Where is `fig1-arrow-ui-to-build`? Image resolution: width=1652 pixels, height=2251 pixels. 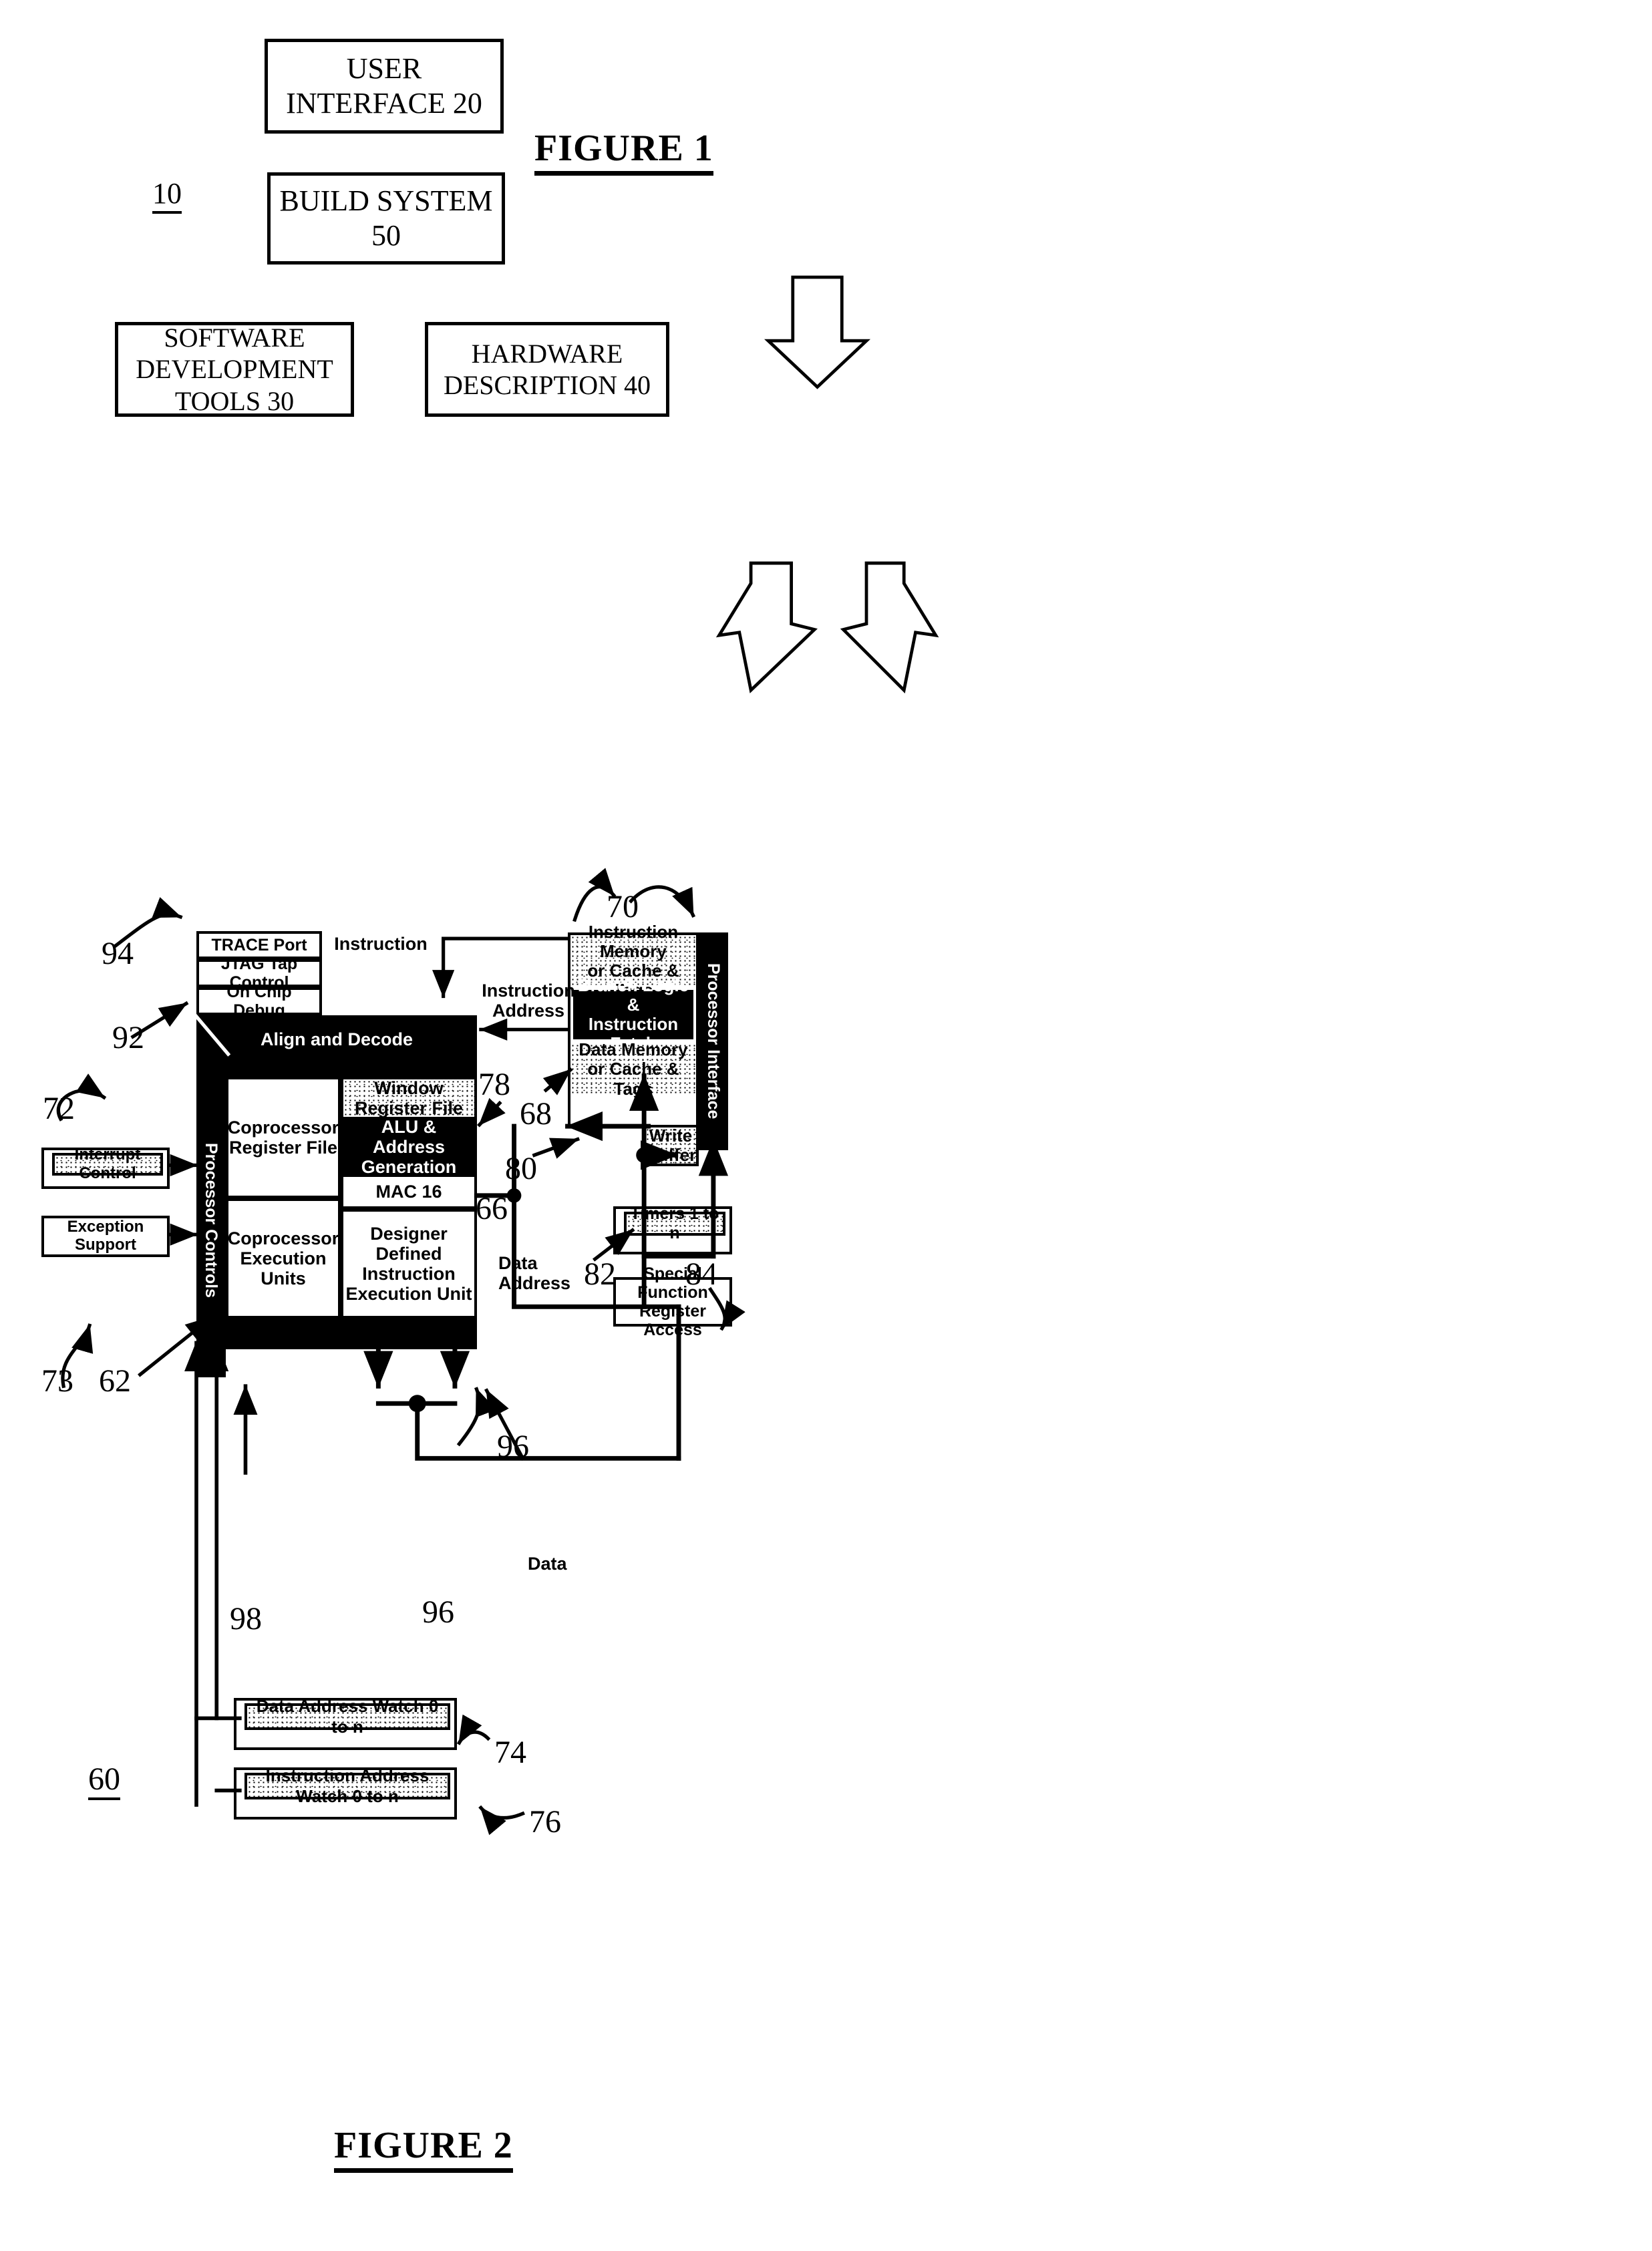 fig1-arrow-ui-to-build is located at coordinates (817, 332).